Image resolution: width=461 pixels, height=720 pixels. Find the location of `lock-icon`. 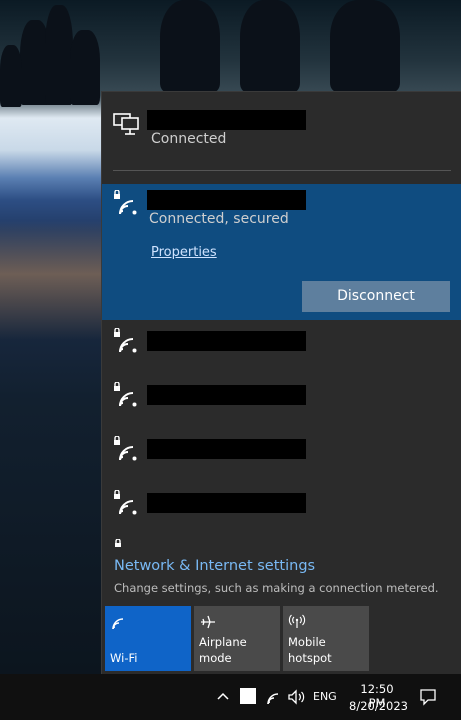

lock-icon is located at coordinates (118, 543).